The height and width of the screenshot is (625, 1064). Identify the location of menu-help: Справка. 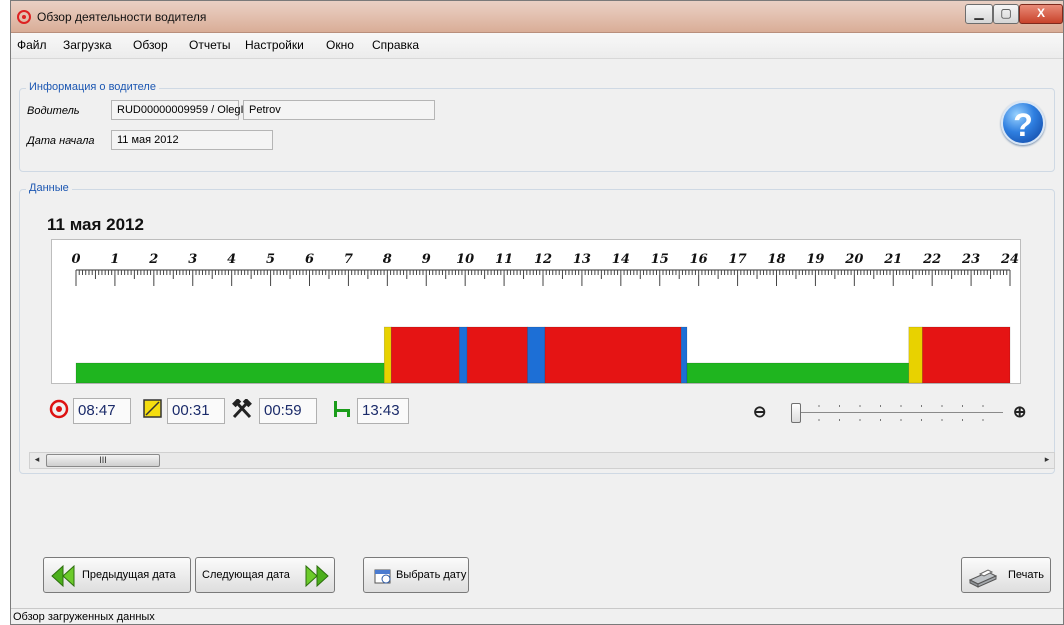
(395, 45).